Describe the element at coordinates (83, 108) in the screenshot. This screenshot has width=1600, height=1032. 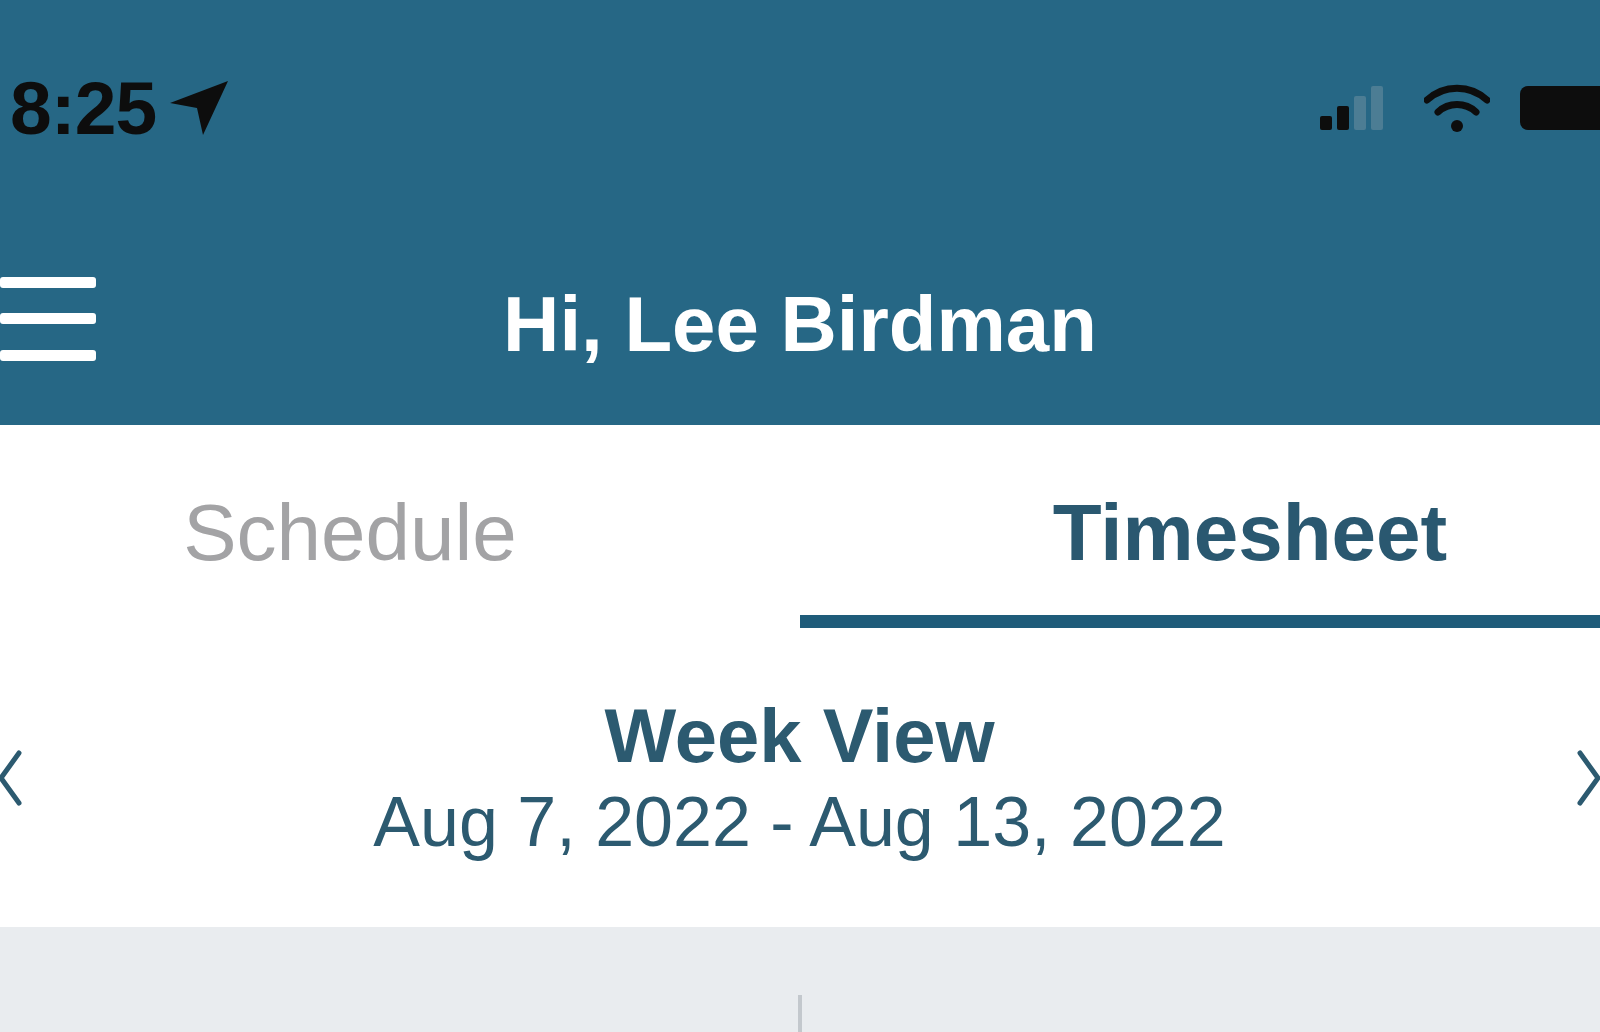
I see `status-time: 8:25` at that location.